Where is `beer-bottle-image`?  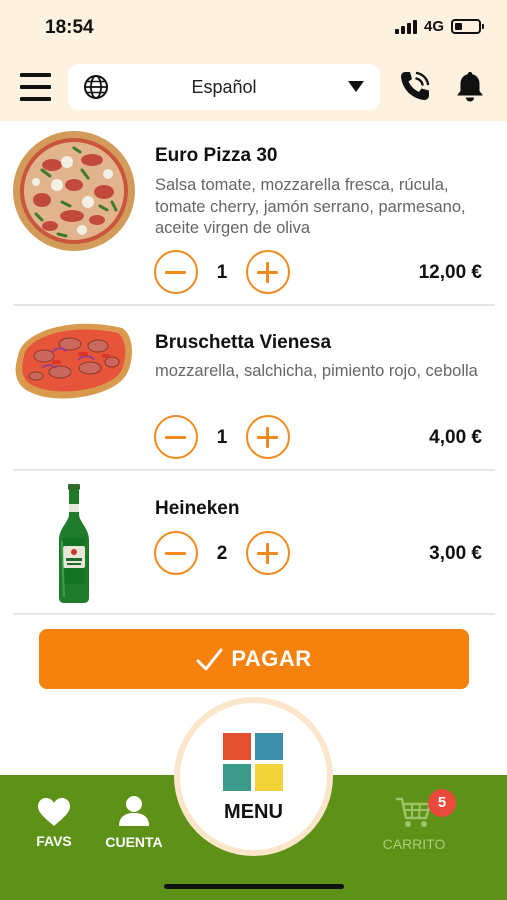
beer-bottle-image is located at coordinates (74, 543).